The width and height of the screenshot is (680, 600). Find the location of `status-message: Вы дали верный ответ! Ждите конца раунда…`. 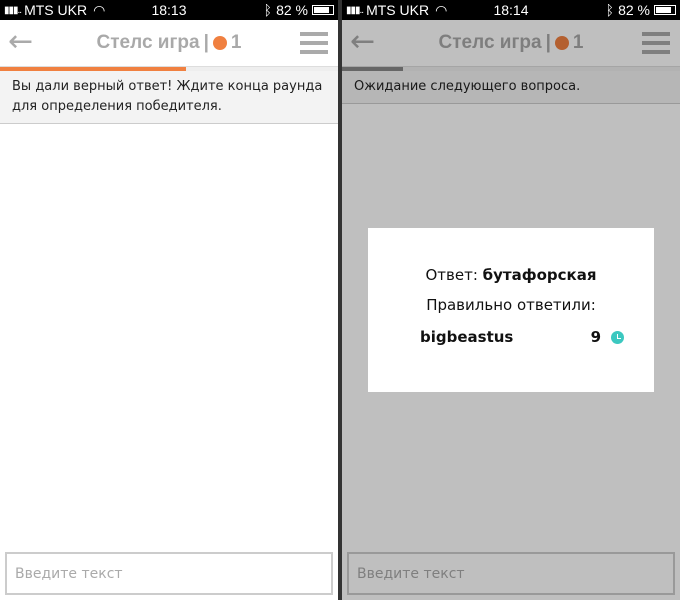

status-message: Вы дали верный ответ! Ждите конца раунда… is located at coordinates (169, 97).